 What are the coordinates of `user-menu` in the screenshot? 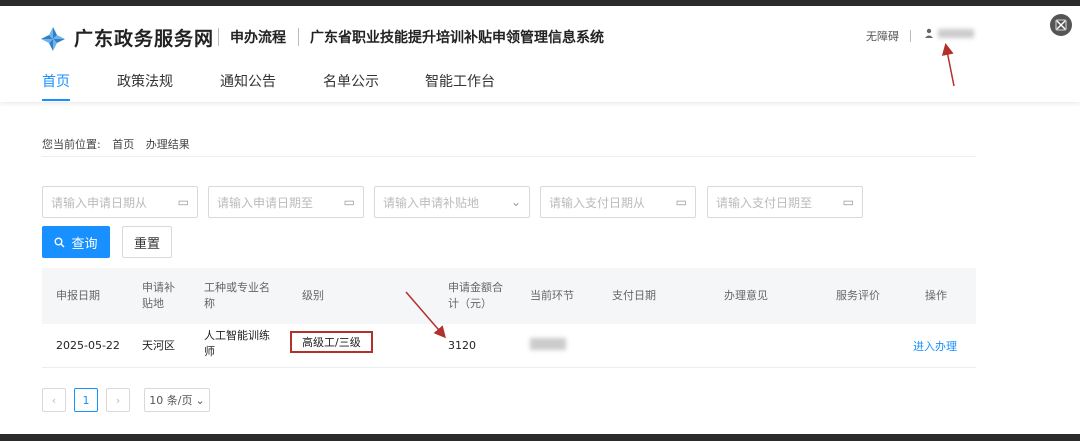 It's located at (949, 33).